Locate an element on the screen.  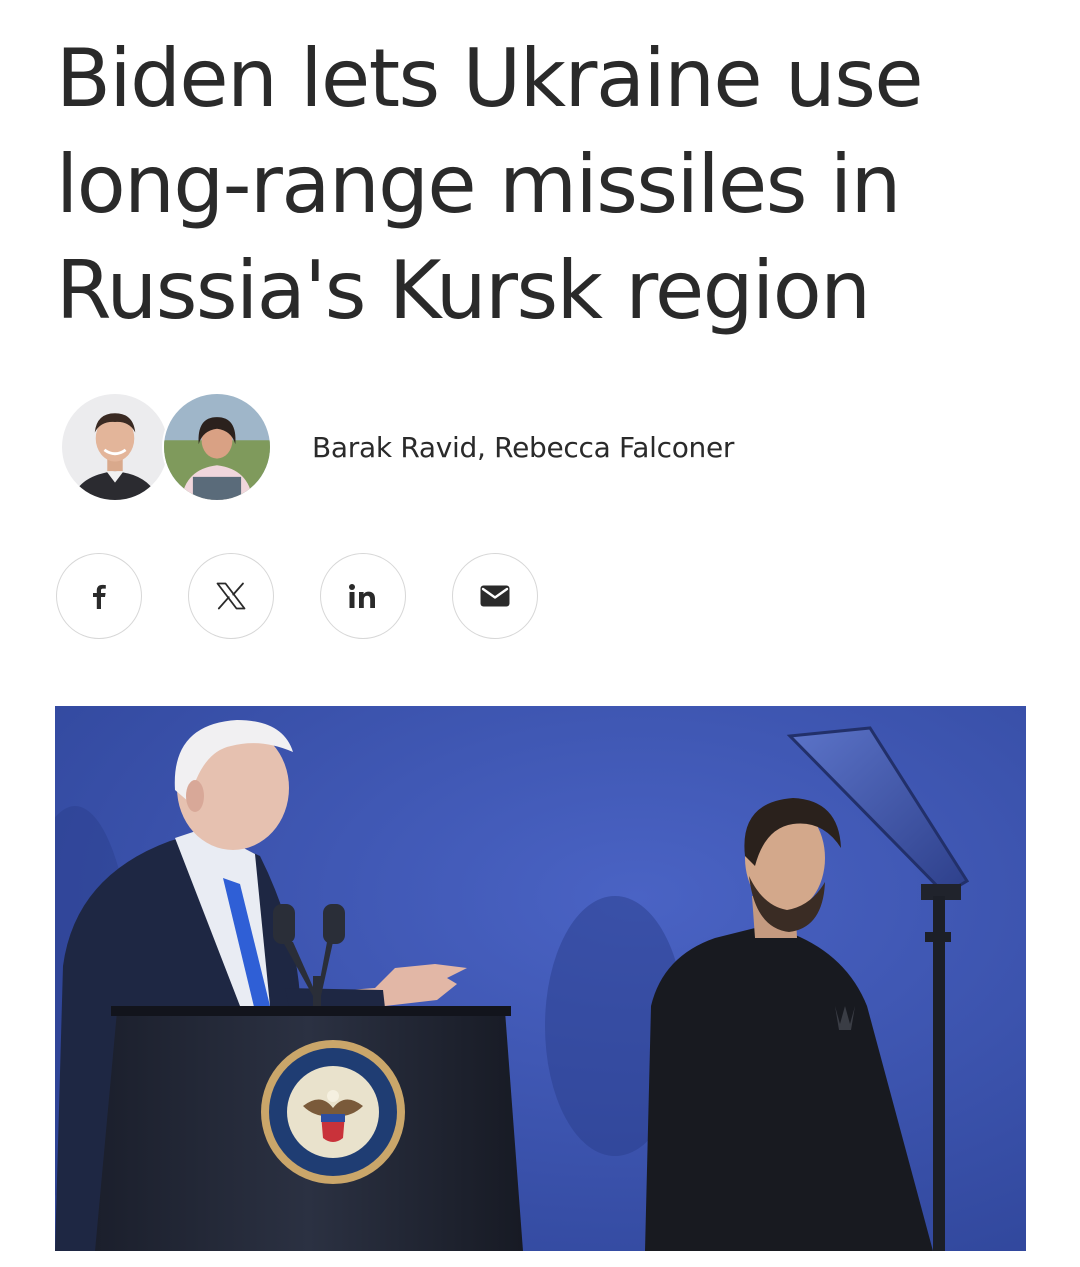
linkedin-icon is located at coordinates (362, 596).